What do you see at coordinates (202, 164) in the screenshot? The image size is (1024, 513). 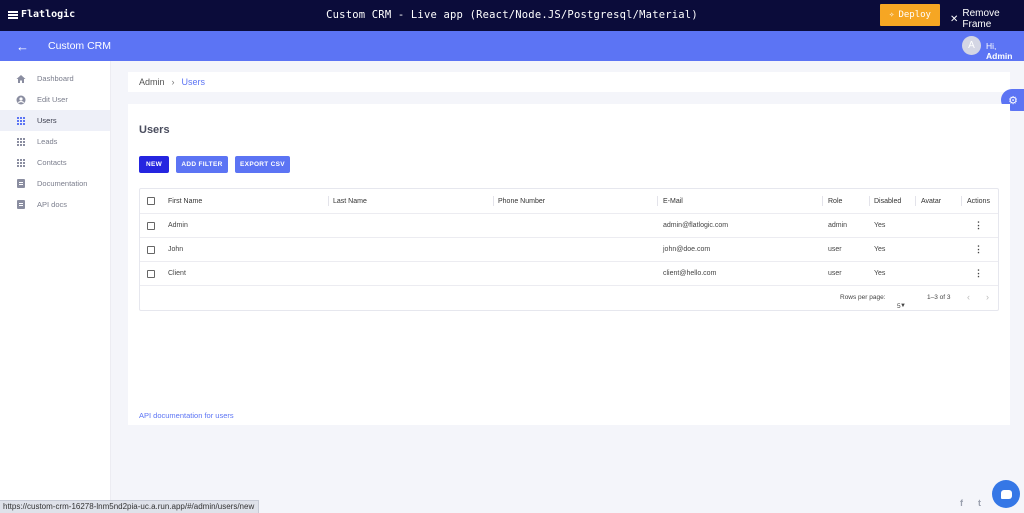 I see `add-filter-button: ADD FILTER` at bounding box center [202, 164].